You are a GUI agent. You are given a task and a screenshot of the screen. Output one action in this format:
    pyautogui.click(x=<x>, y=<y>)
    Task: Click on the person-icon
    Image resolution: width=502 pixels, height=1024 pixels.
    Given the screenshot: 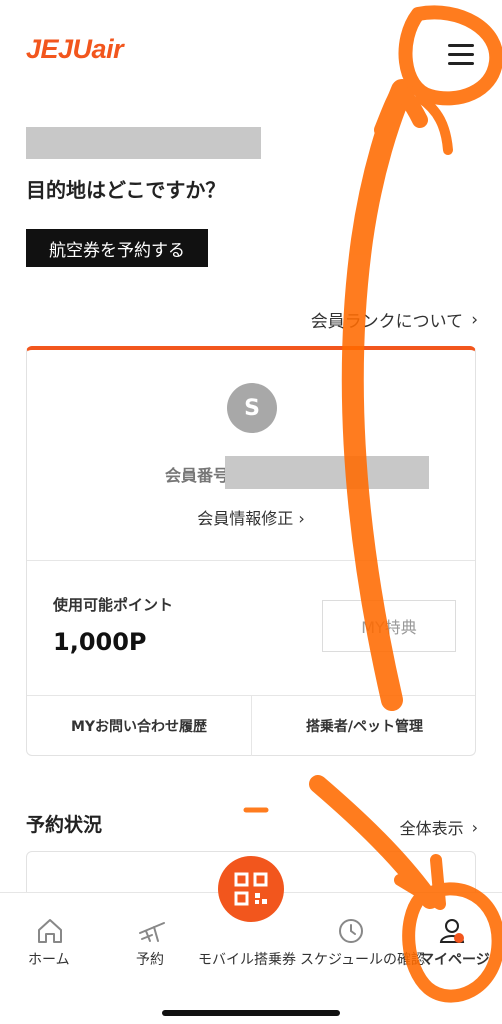 What is the action you would take?
    pyautogui.click(x=452, y=931)
    